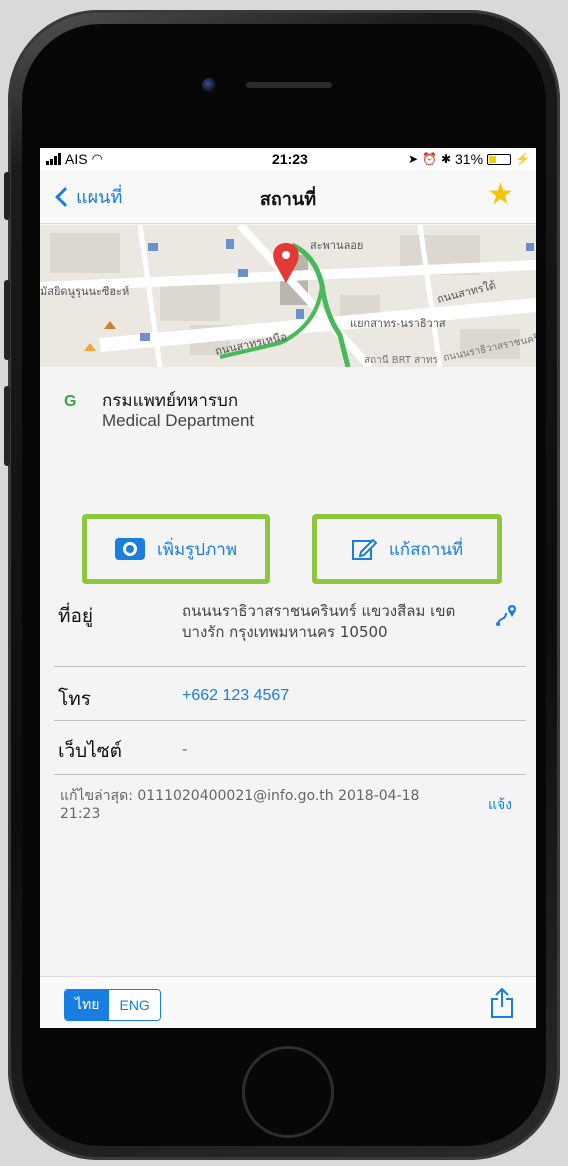  I want to click on wifi-icon: ◠, so click(97, 158).